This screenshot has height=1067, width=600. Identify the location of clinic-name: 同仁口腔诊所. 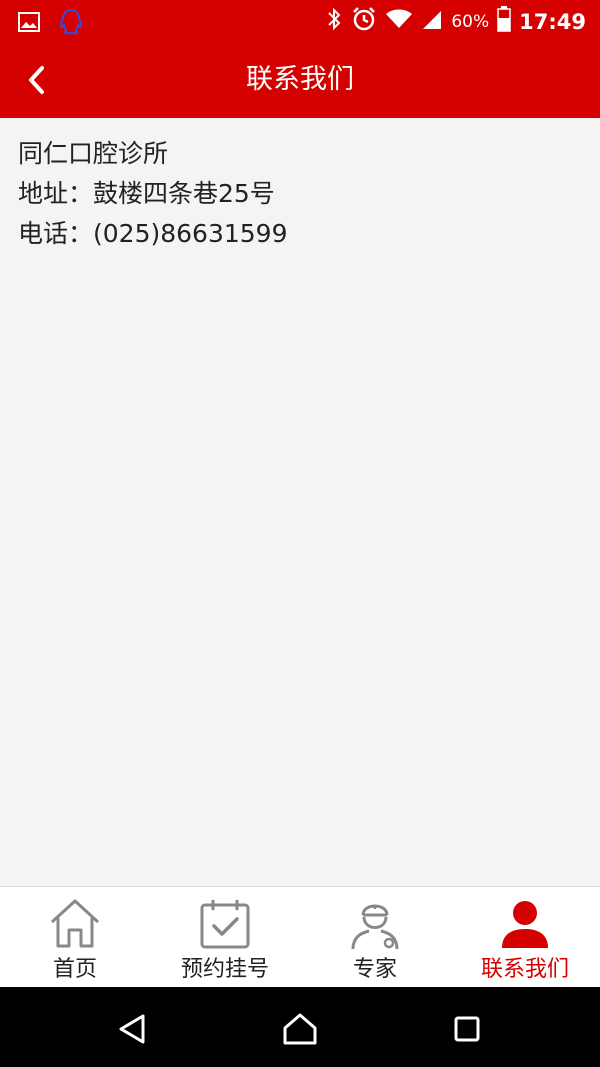
(93, 153).